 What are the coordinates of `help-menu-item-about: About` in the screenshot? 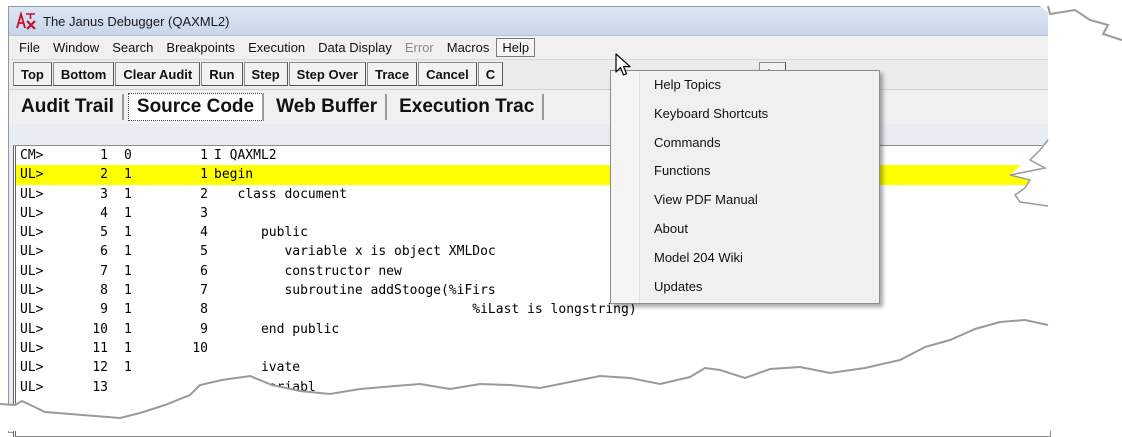 It's located at (745, 229).